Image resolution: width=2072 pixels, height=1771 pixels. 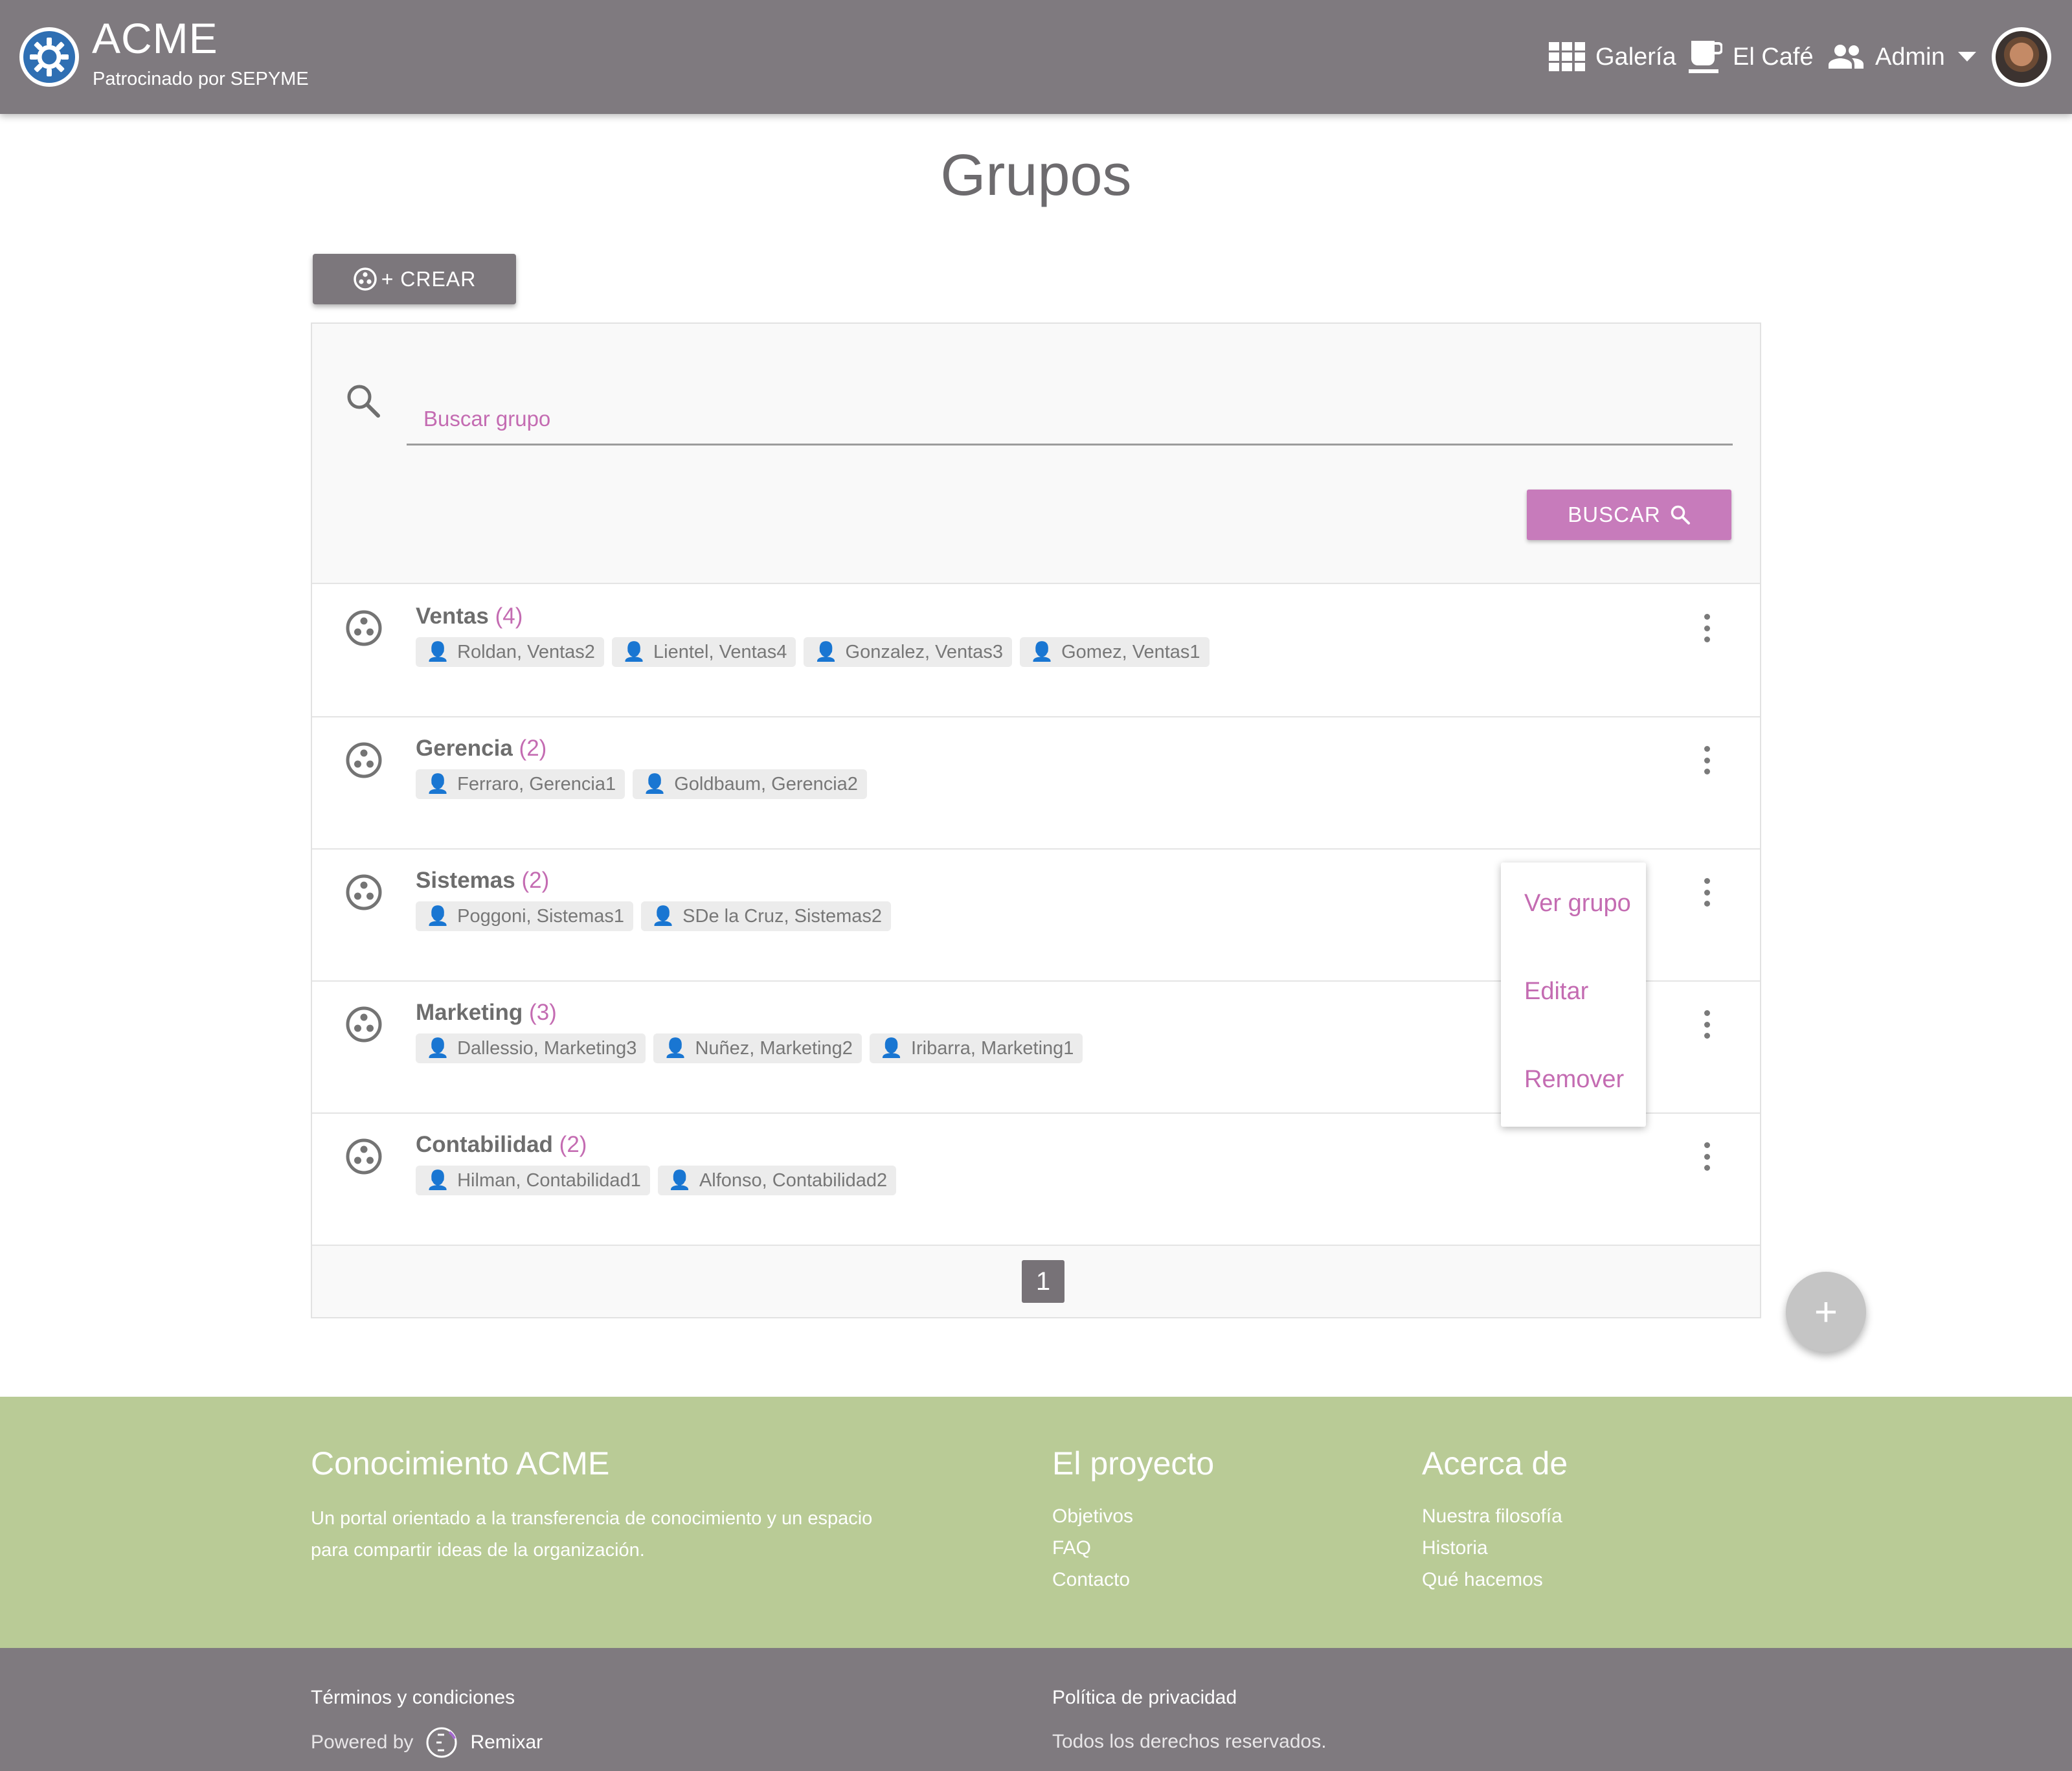 What do you see at coordinates (2021, 57) in the screenshot?
I see `user-avatar` at bounding box center [2021, 57].